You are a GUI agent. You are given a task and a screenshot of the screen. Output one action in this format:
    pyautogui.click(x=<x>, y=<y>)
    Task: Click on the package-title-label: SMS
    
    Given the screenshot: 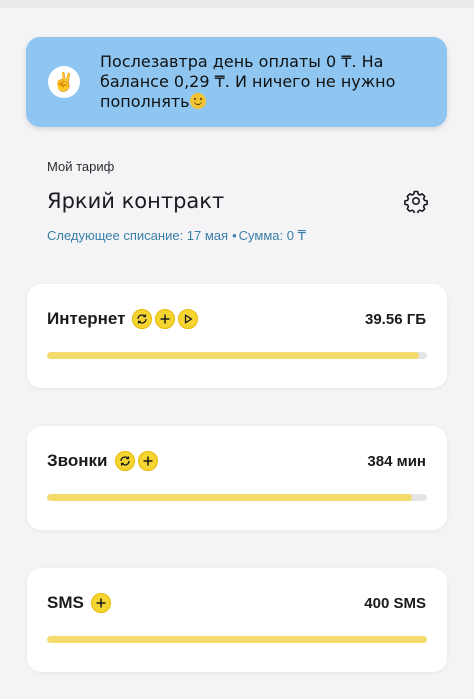 What is the action you would take?
    pyautogui.click(x=65, y=602)
    